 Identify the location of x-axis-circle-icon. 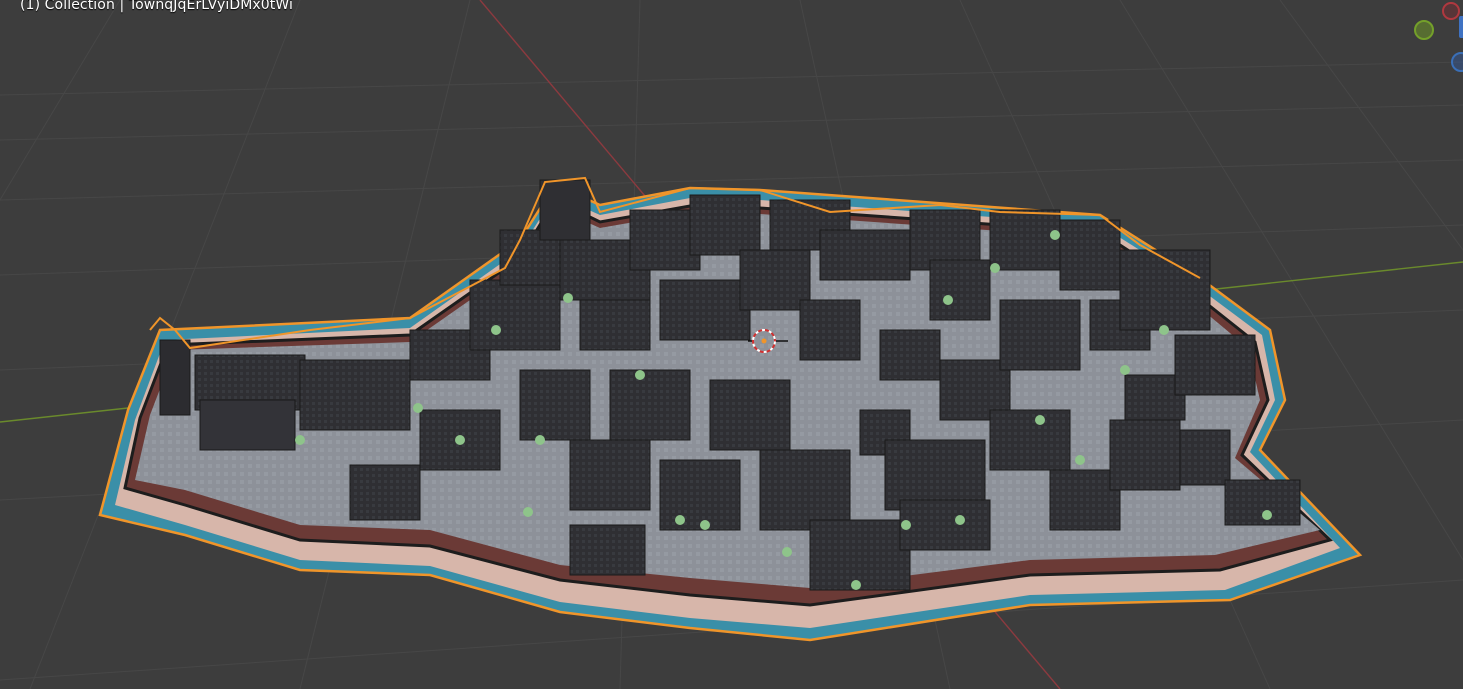
(1451, 11).